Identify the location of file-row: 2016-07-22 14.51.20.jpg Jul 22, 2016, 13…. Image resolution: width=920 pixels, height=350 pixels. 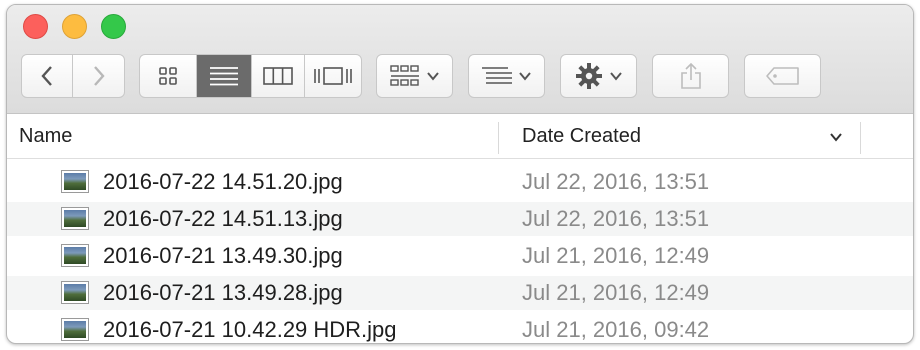
(460, 182).